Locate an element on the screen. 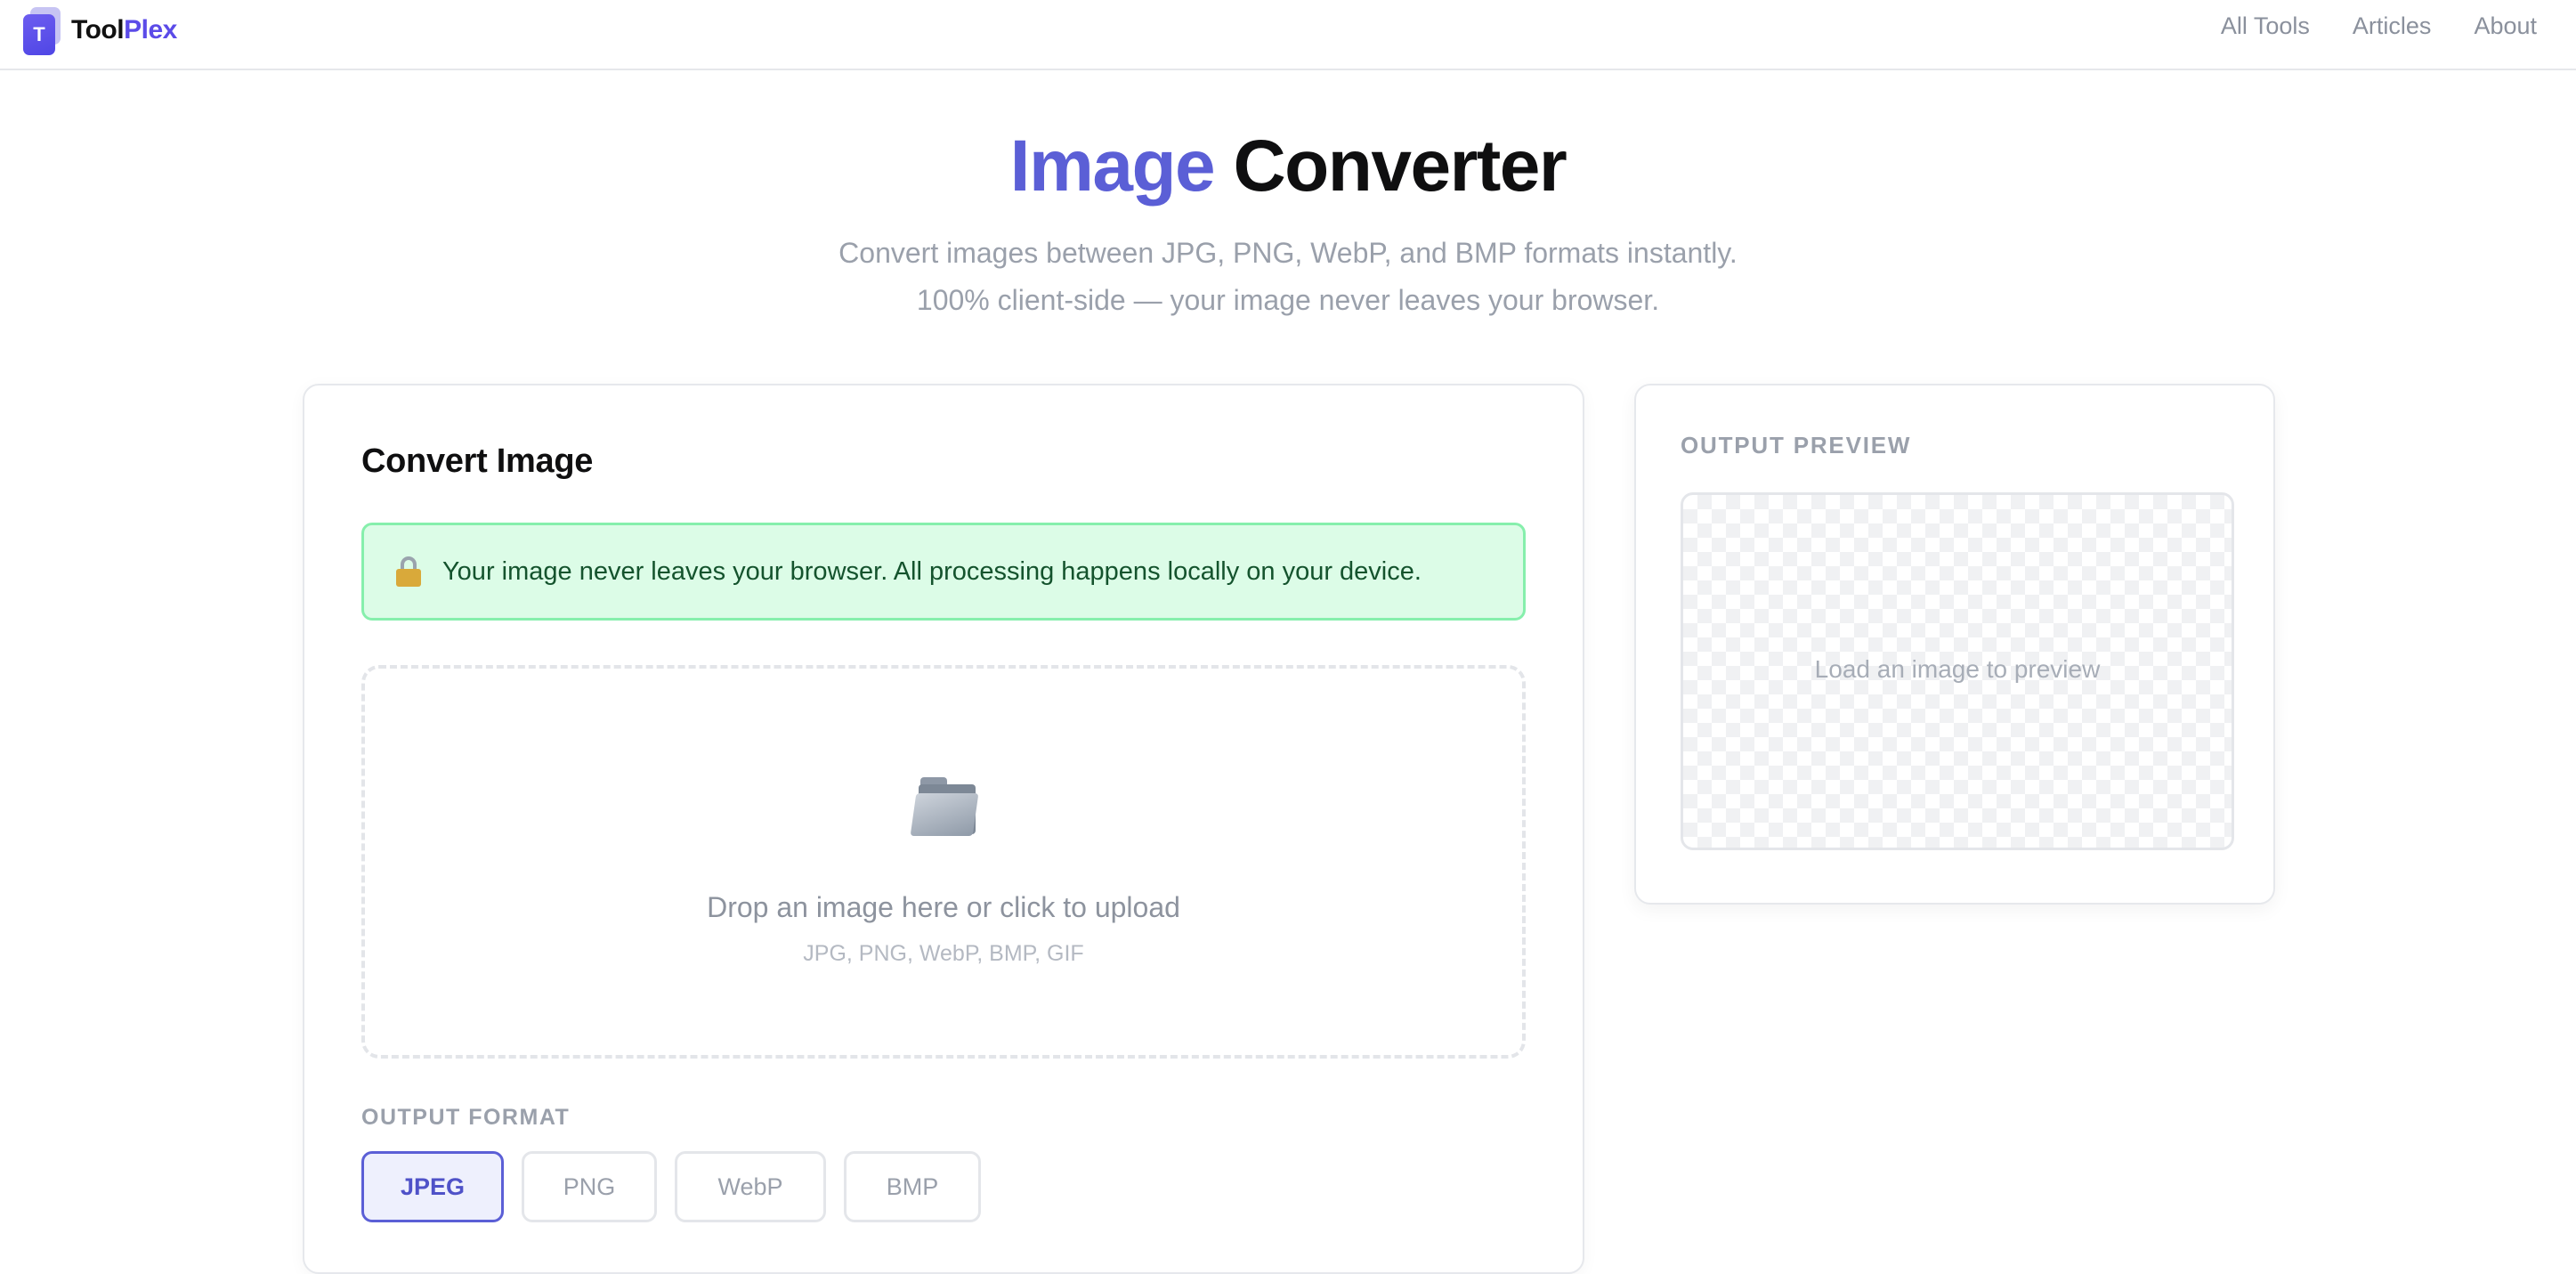  page-title-rest: Converter is located at coordinates (1400, 166).